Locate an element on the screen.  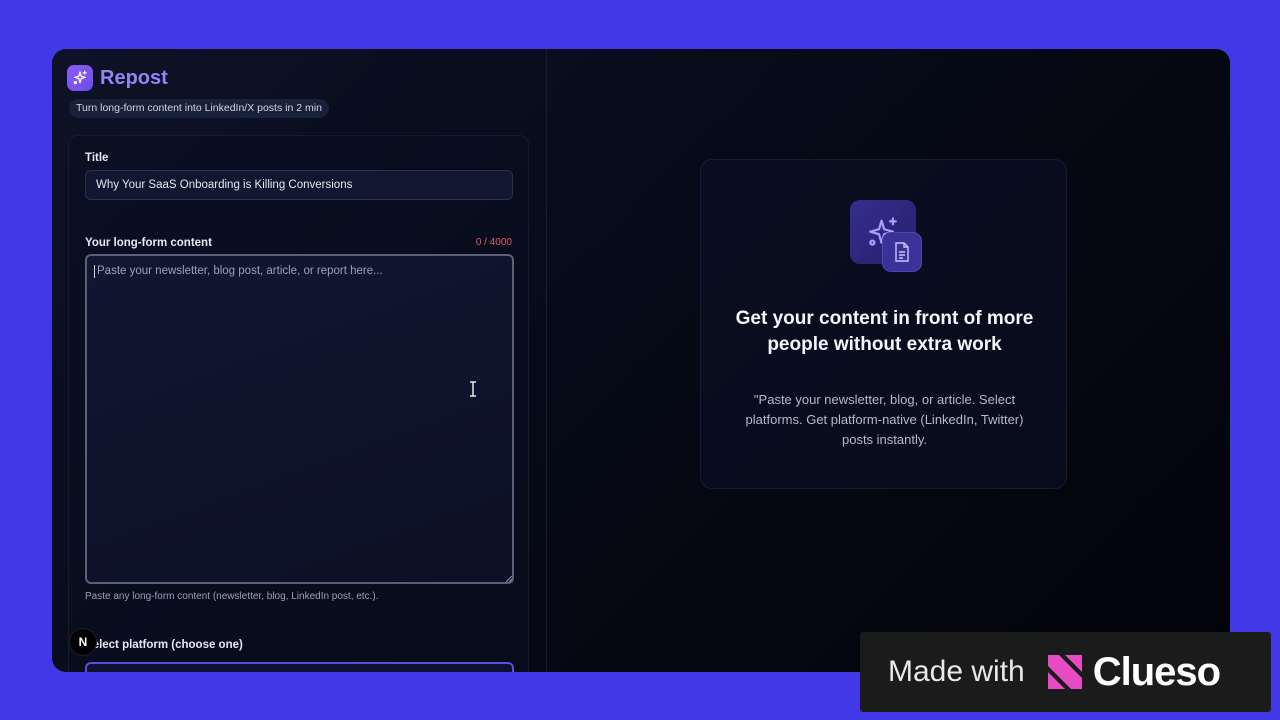
platform-label: Select platform (choose one) is located at coordinates (164, 645).